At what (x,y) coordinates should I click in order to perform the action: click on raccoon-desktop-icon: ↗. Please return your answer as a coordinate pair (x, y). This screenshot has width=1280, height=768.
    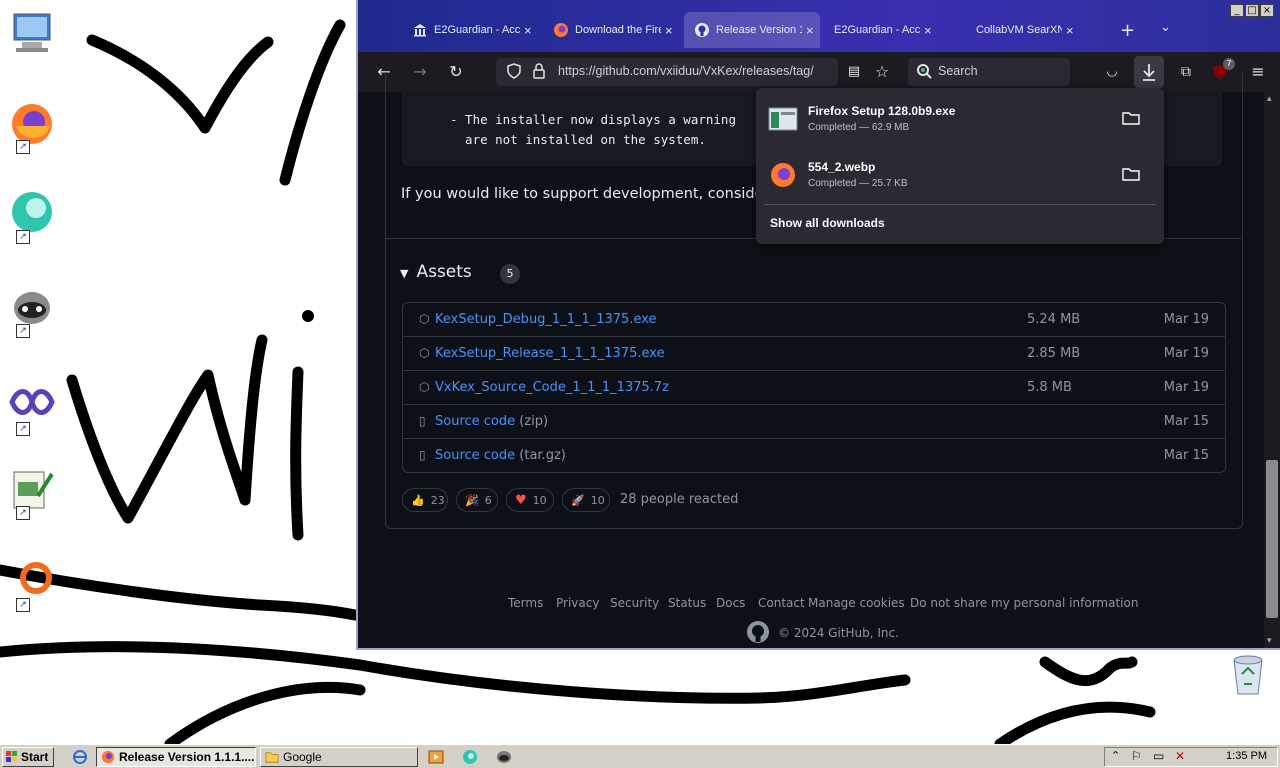
    Looking at the image, I should click on (34, 311).